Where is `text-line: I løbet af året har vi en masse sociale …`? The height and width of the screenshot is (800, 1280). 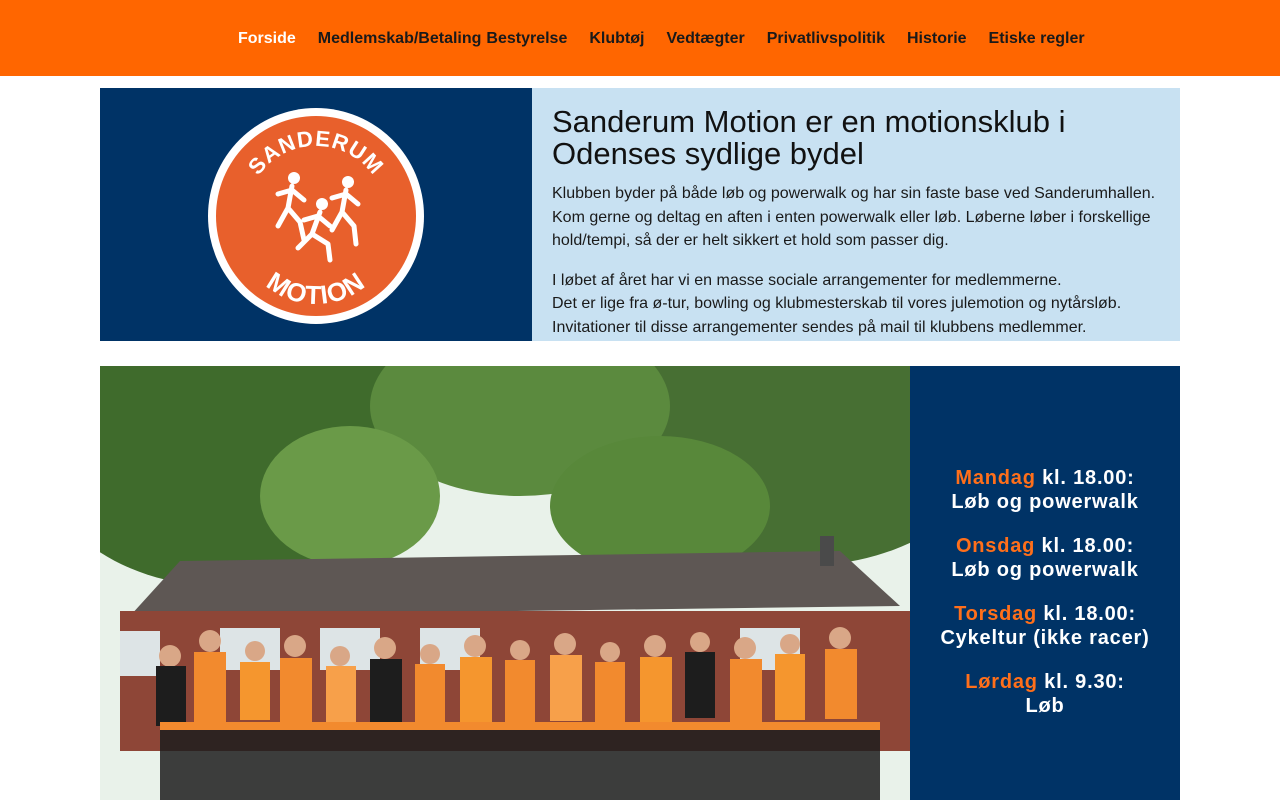
text-line: I løbet af året har vi en masse sociale … is located at coordinates (807, 280).